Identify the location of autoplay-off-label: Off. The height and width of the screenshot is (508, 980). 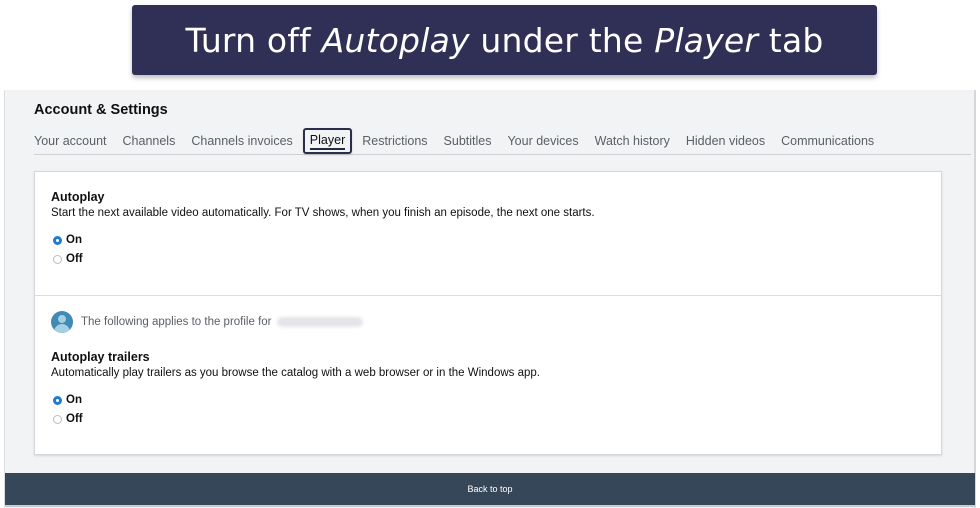
(74, 259).